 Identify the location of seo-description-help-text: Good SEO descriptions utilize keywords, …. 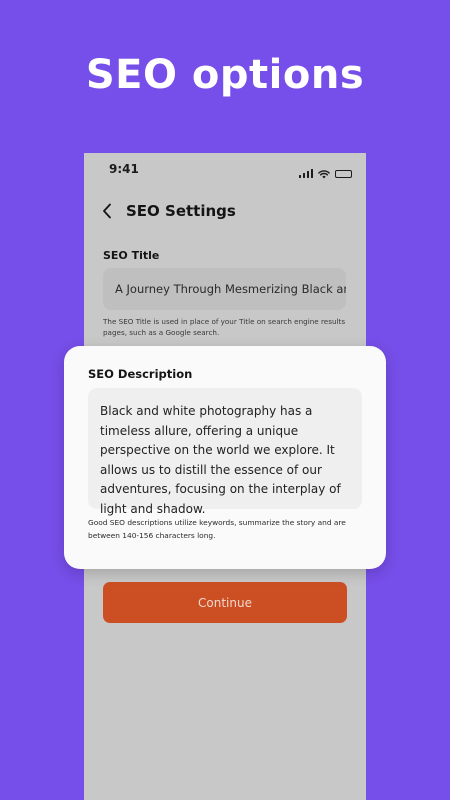
(217, 529).